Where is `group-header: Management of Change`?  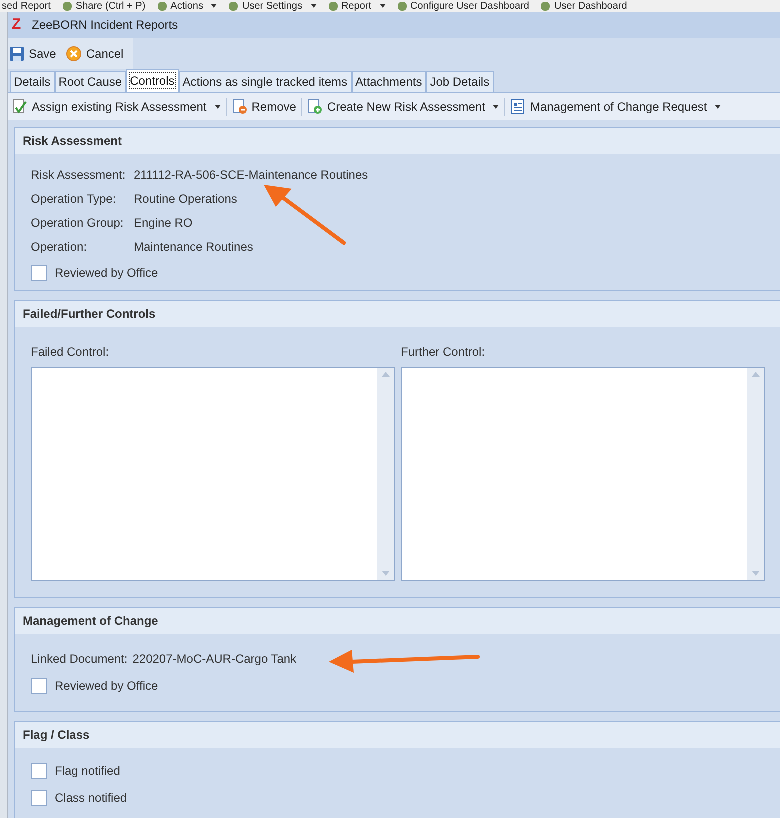 group-header: Management of Change is located at coordinates (397, 621).